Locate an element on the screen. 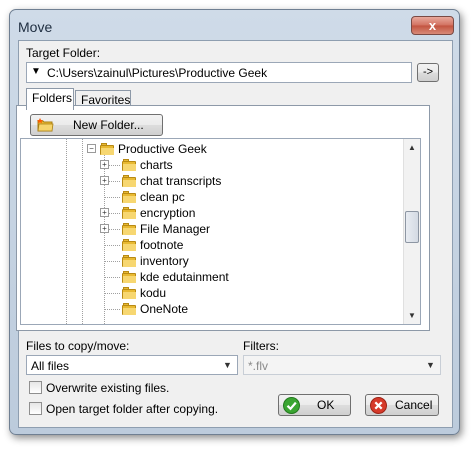  checkmark-icon is located at coordinates (291, 405).